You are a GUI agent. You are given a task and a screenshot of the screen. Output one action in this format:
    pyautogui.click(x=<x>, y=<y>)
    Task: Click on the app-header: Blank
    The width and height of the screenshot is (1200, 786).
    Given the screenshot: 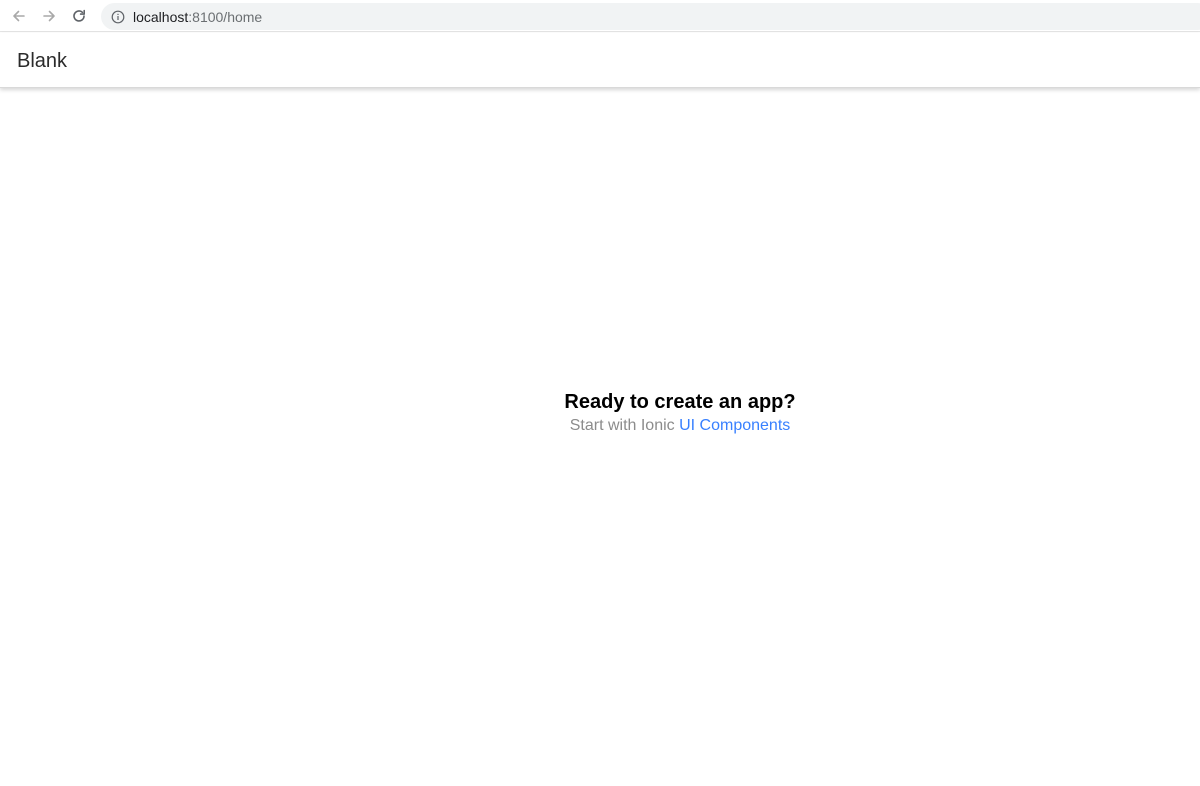 What is the action you would take?
    pyautogui.click(x=600, y=60)
    